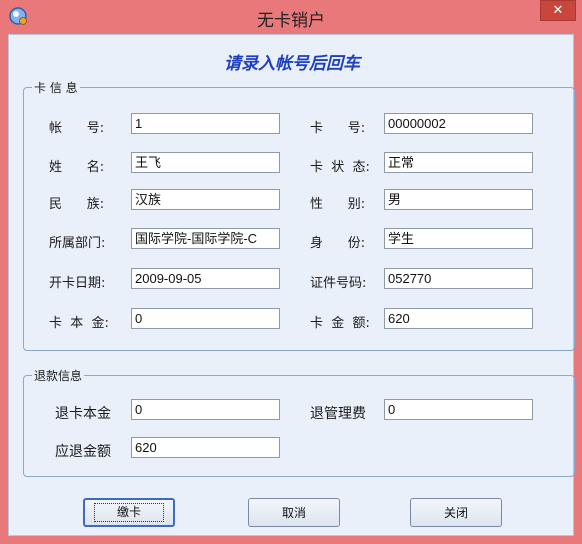 This screenshot has height=544, width=582. What do you see at coordinates (338, 204) in the screenshot?
I see `gender-label: 性 别:` at bounding box center [338, 204].